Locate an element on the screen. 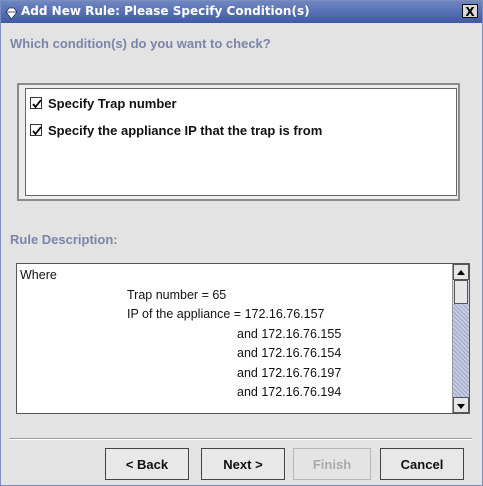 The width and height of the screenshot is (483, 486). close-button: X is located at coordinates (470, 11).